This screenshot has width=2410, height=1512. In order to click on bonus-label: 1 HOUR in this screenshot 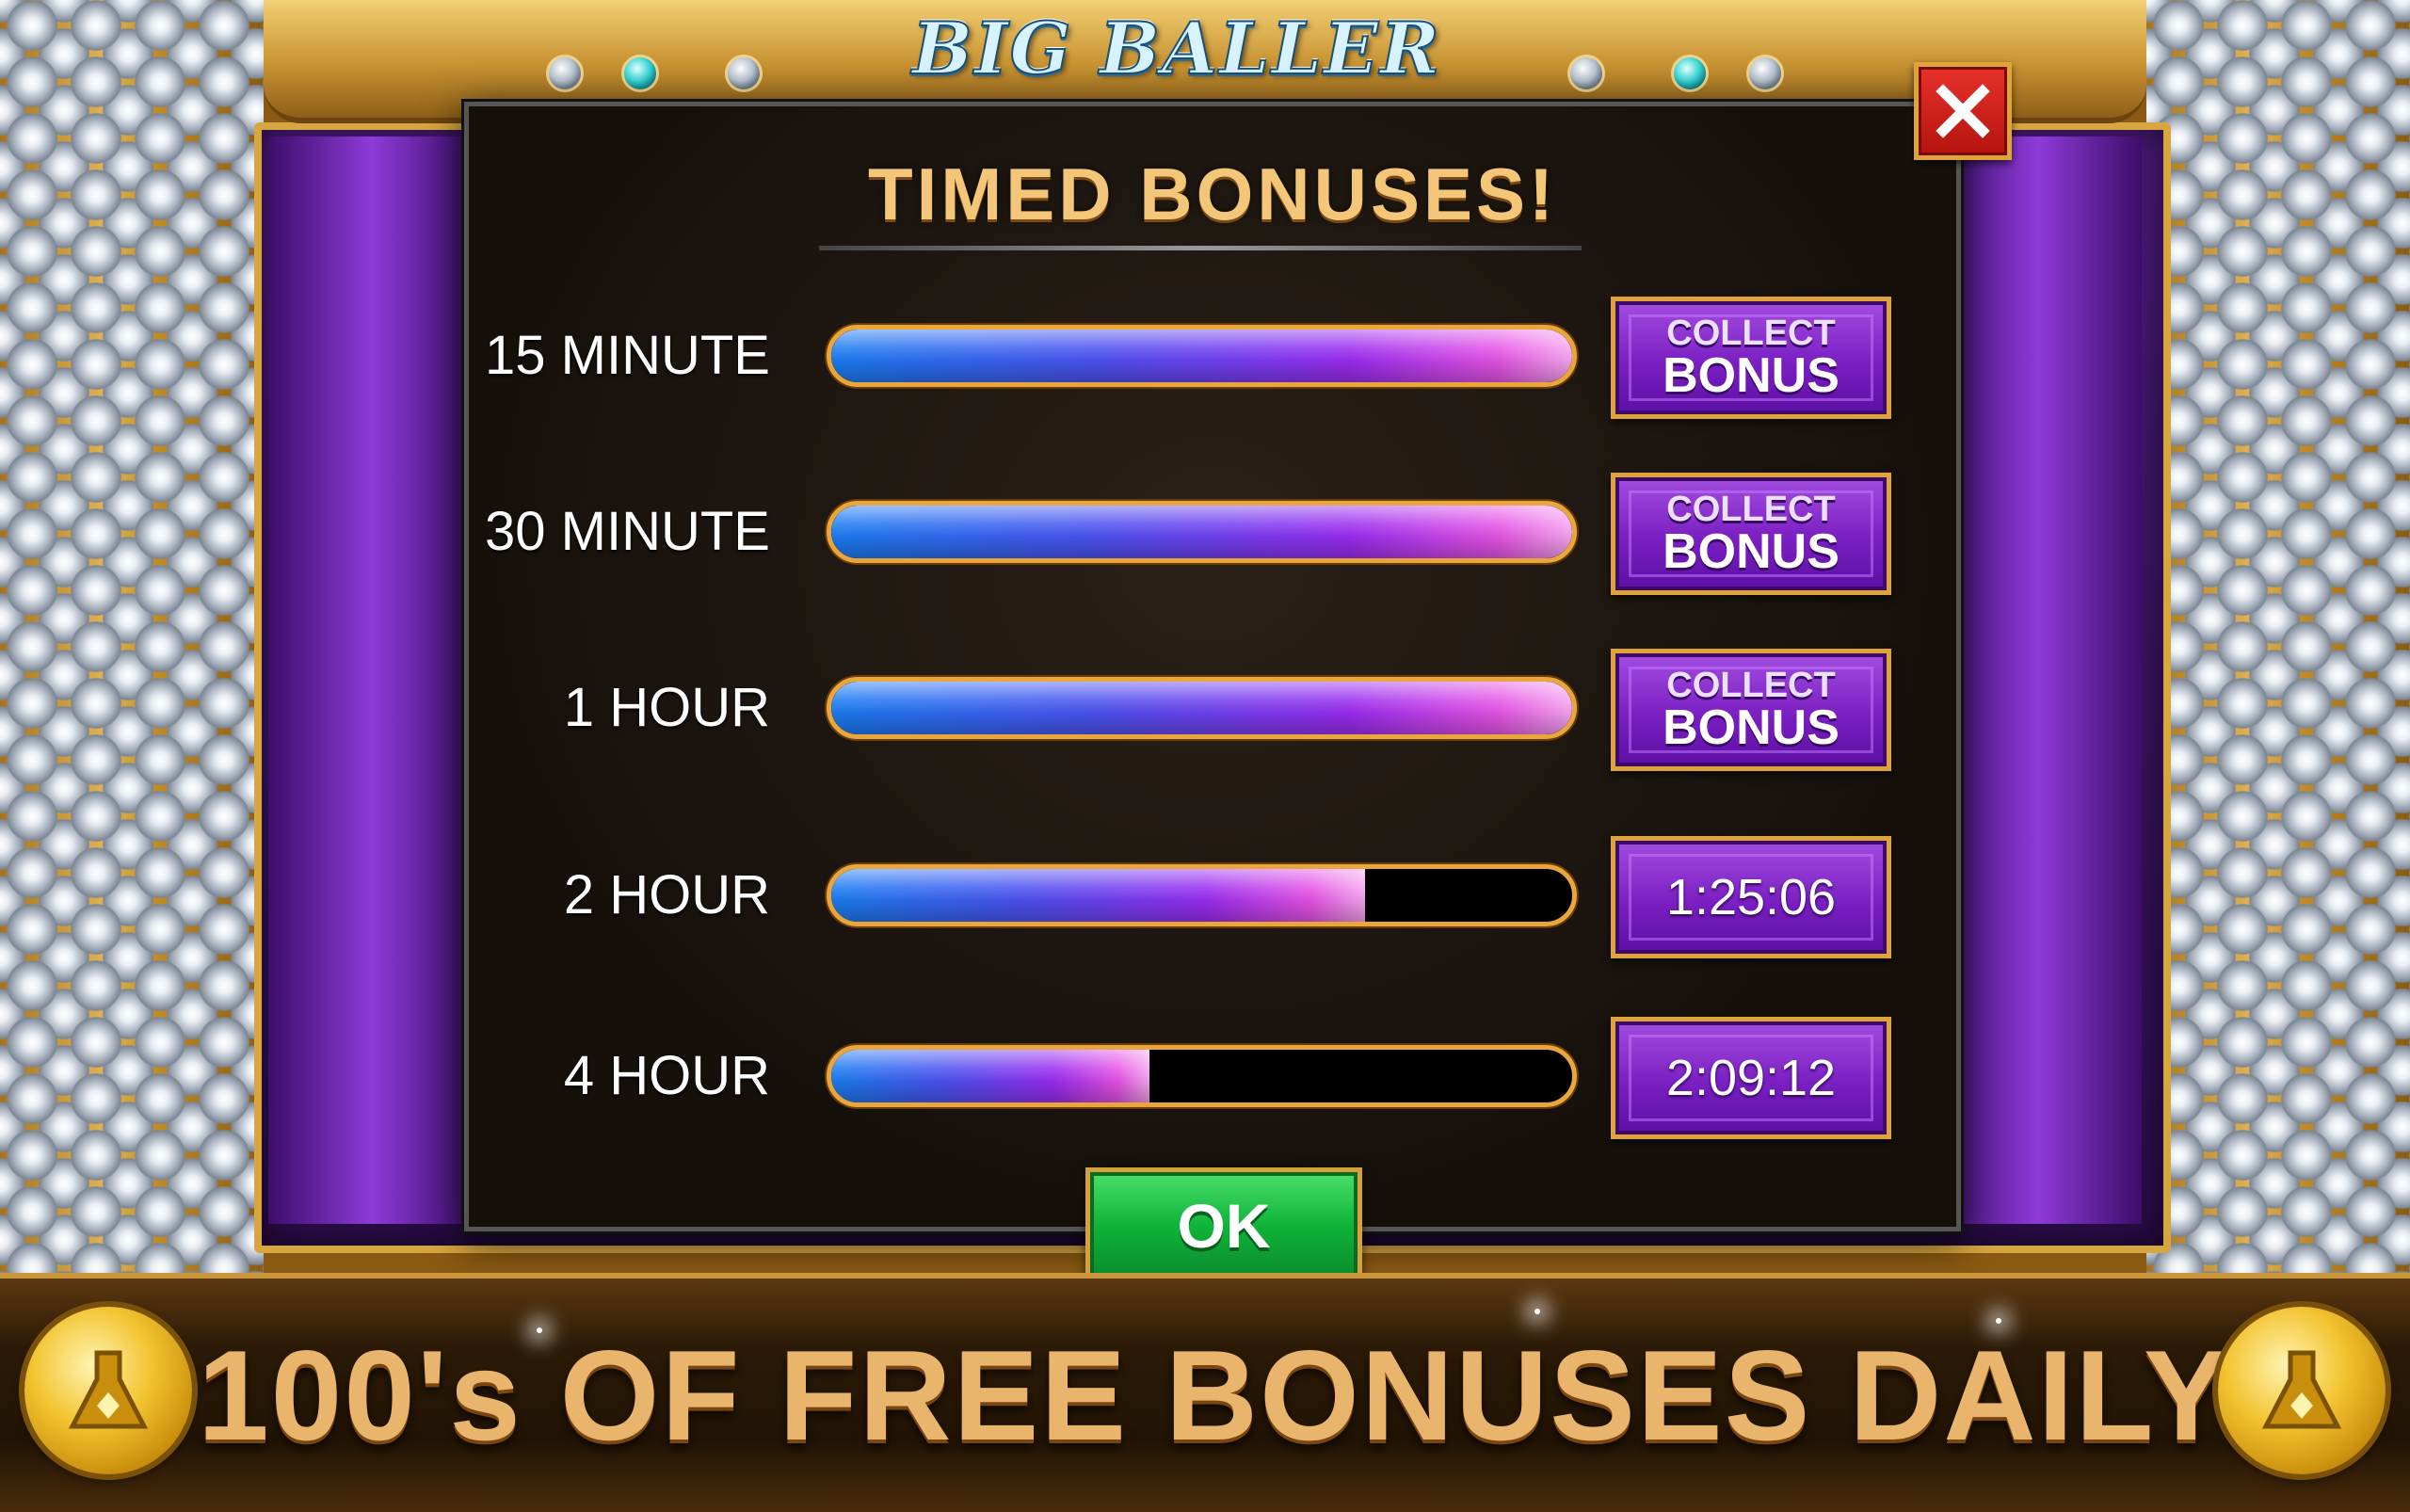, I will do `click(666, 707)`.